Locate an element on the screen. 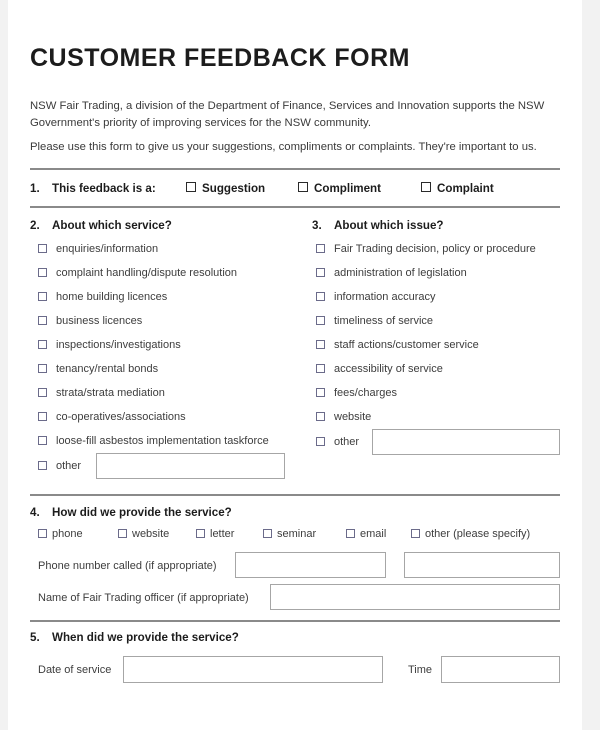 This screenshot has width=600, height=730. label-channel-email: email is located at coordinates (373, 534).